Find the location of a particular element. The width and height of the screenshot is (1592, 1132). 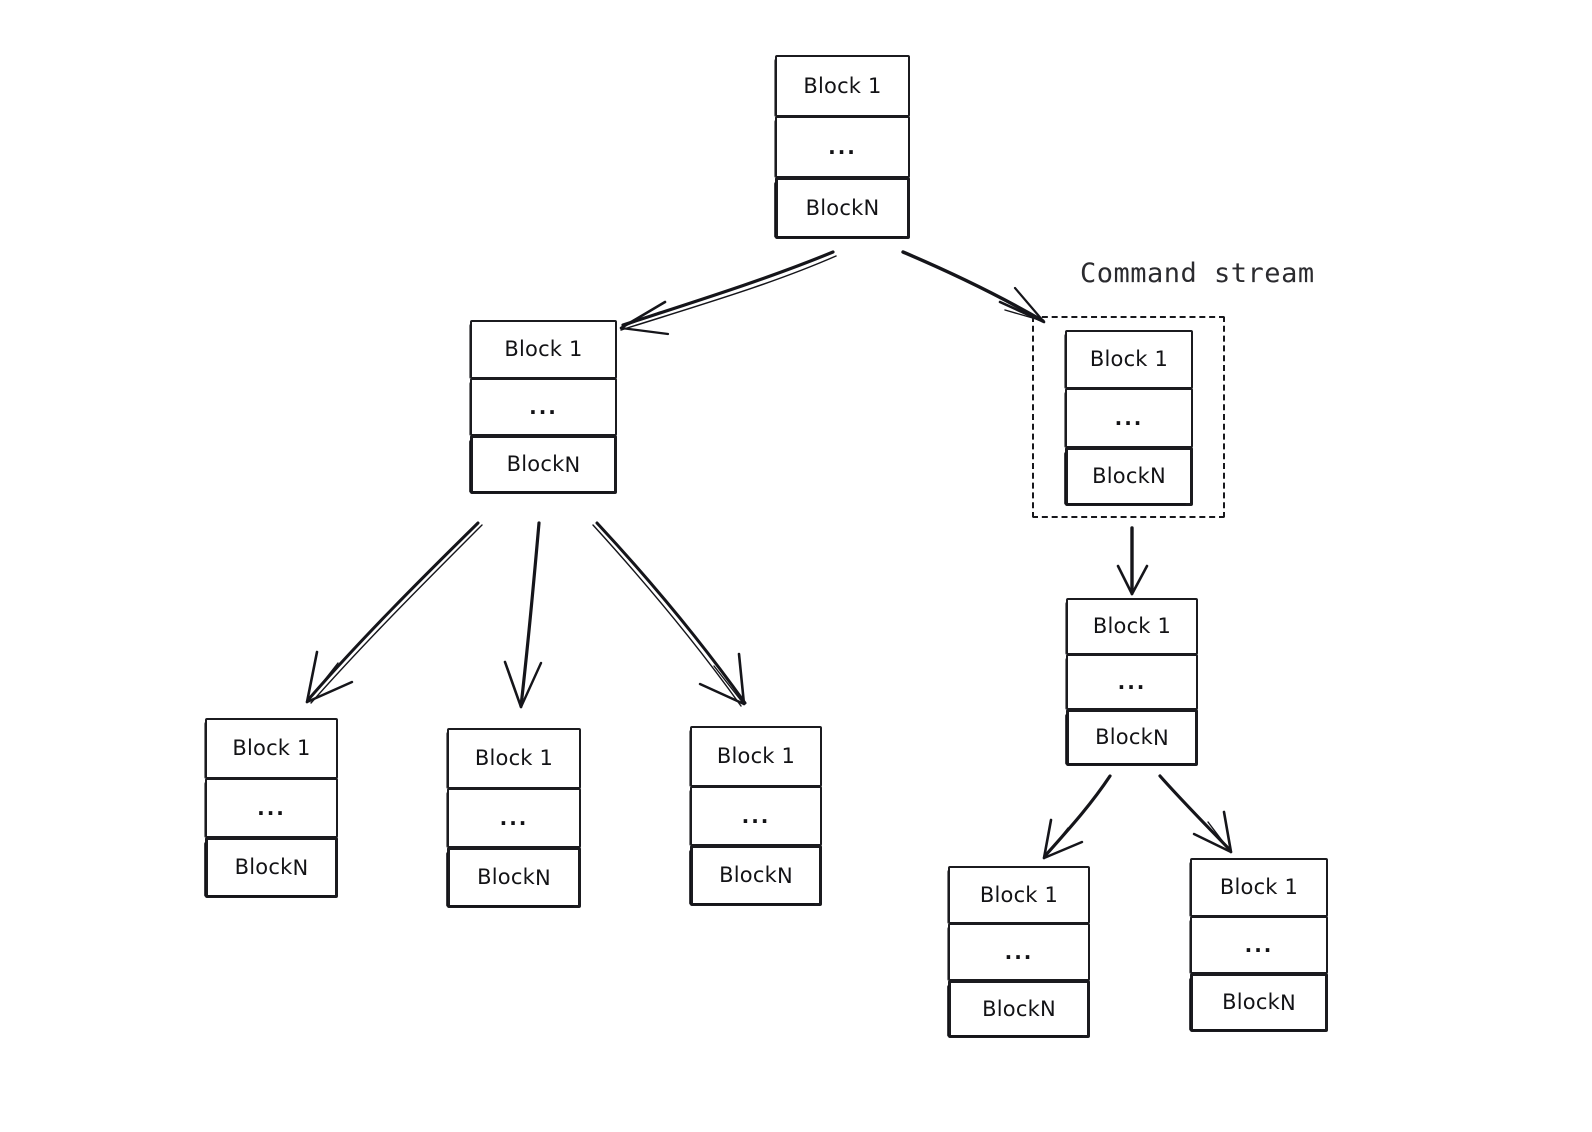

left-branch-block-stack: Block 1... Block N is located at coordinates (543, 408).